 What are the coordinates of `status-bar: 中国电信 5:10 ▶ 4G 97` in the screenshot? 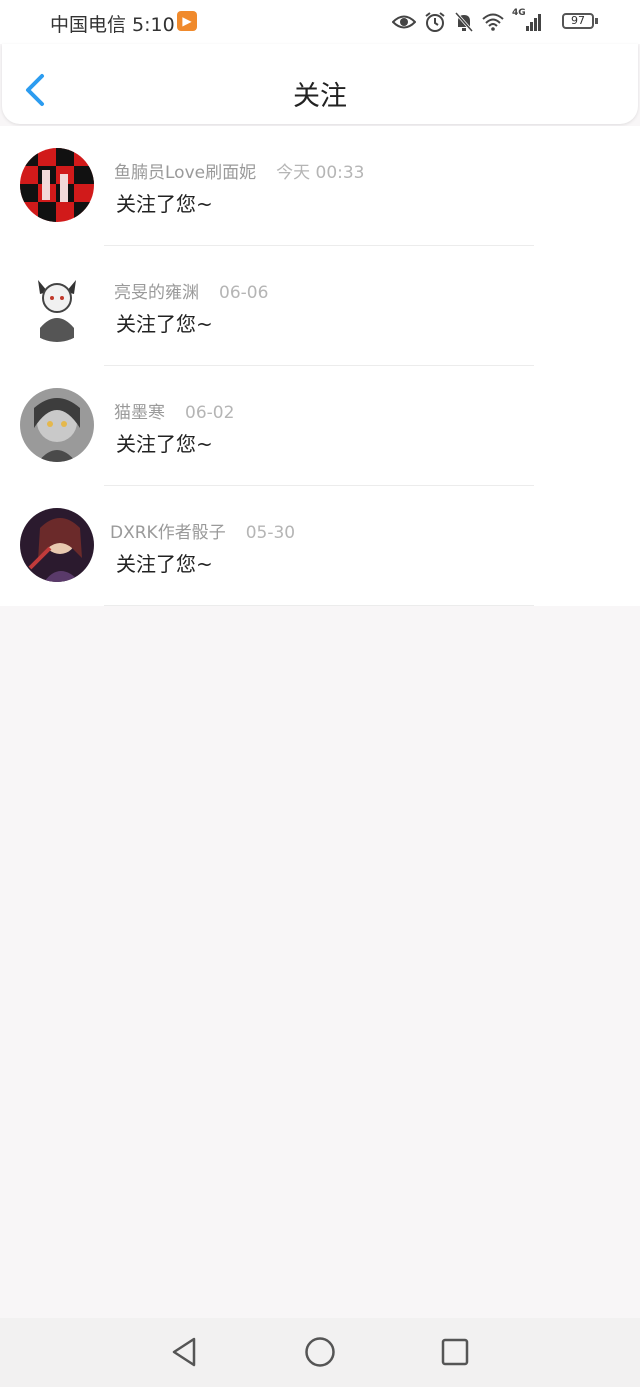 It's located at (320, 22).